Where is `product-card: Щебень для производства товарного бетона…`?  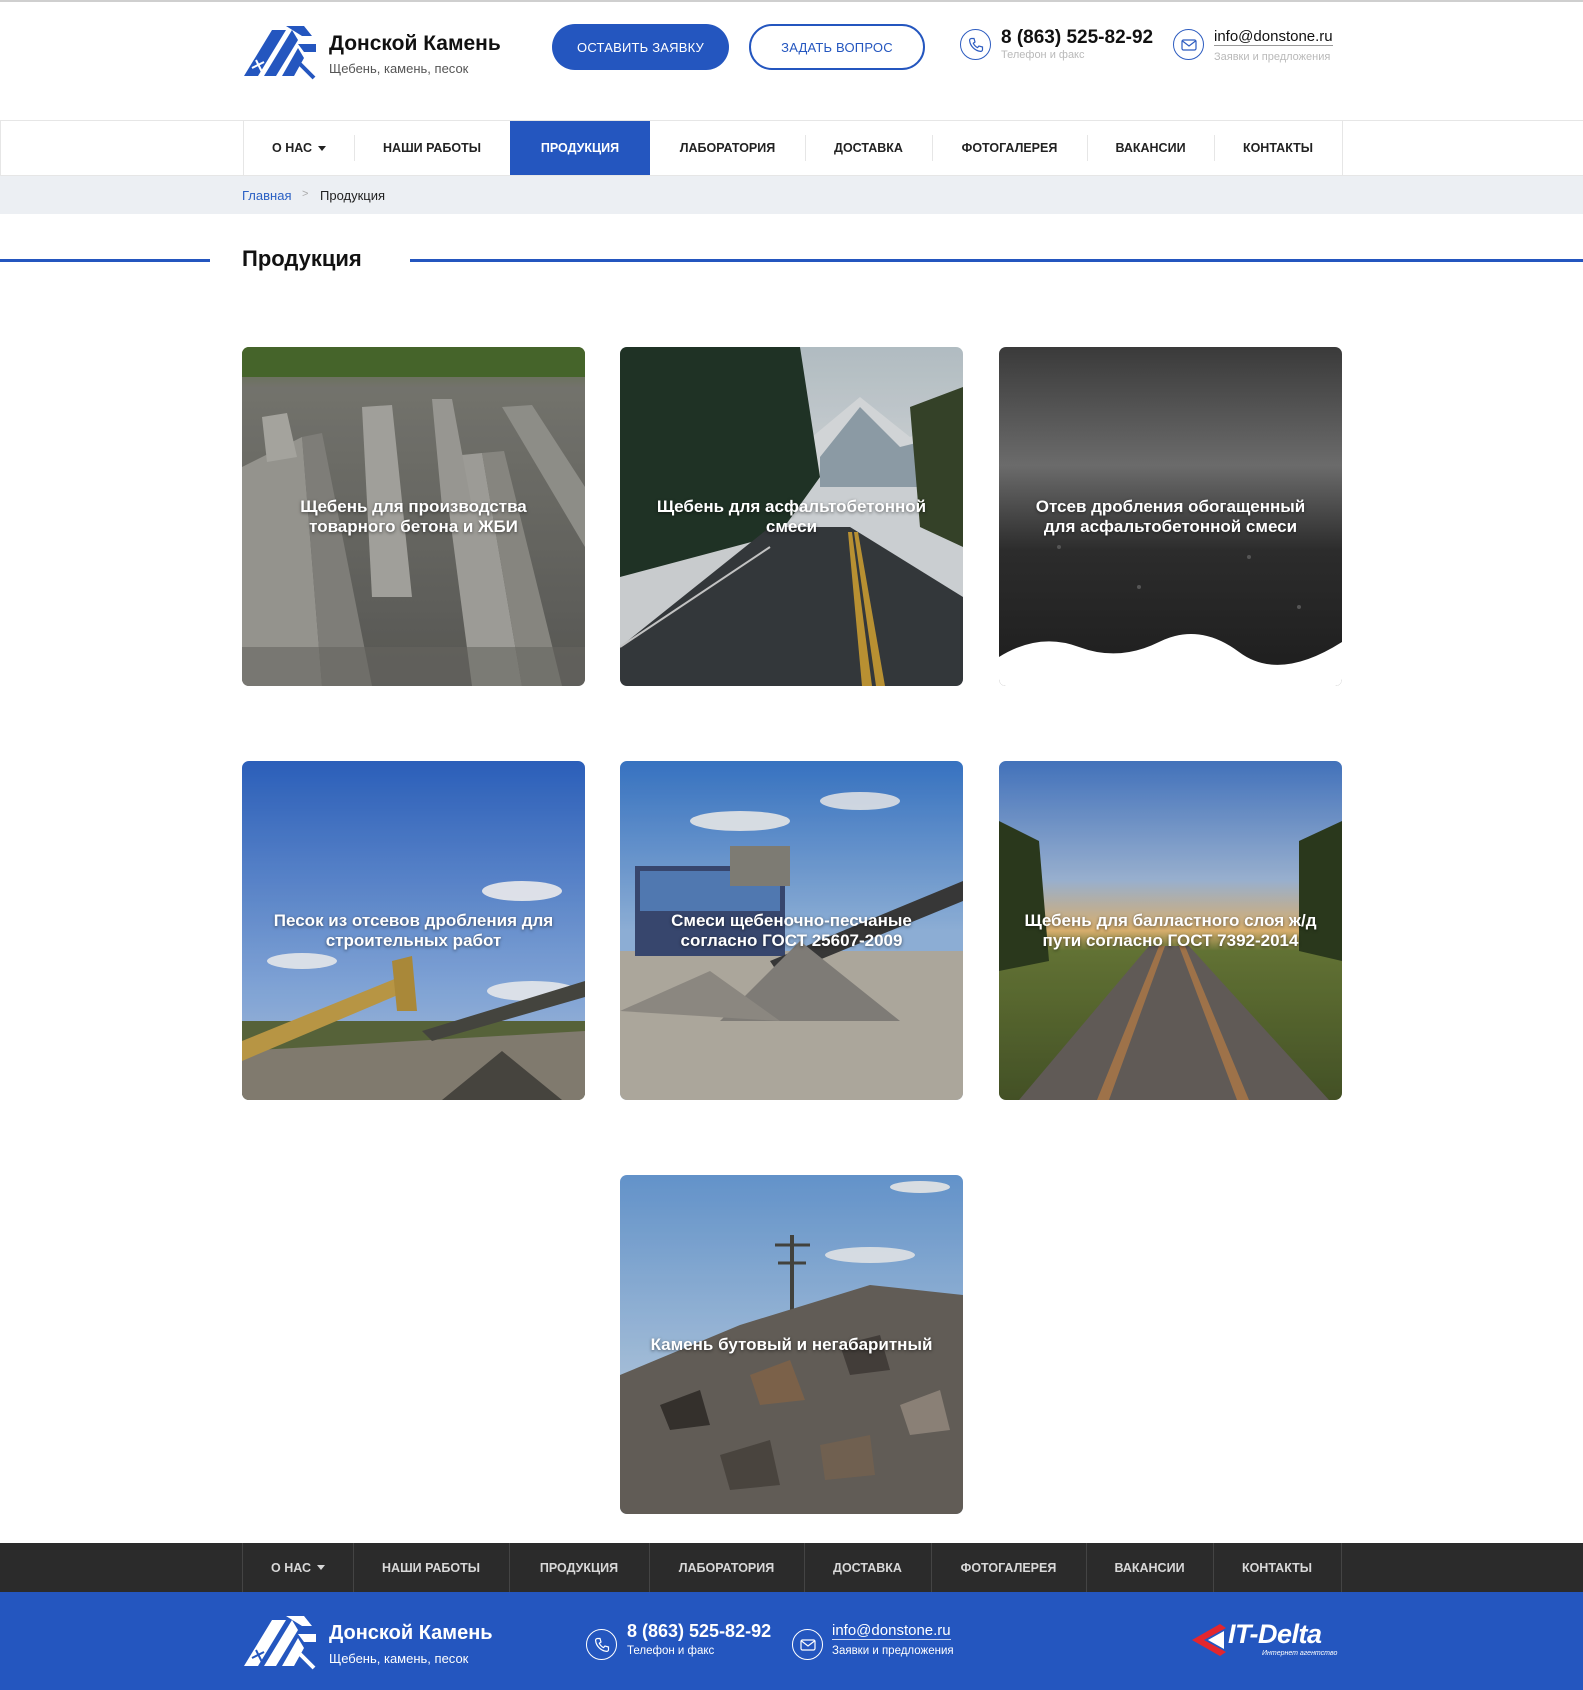 product-card: Щебень для производства товарного бетона… is located at coordinates (413, 516).